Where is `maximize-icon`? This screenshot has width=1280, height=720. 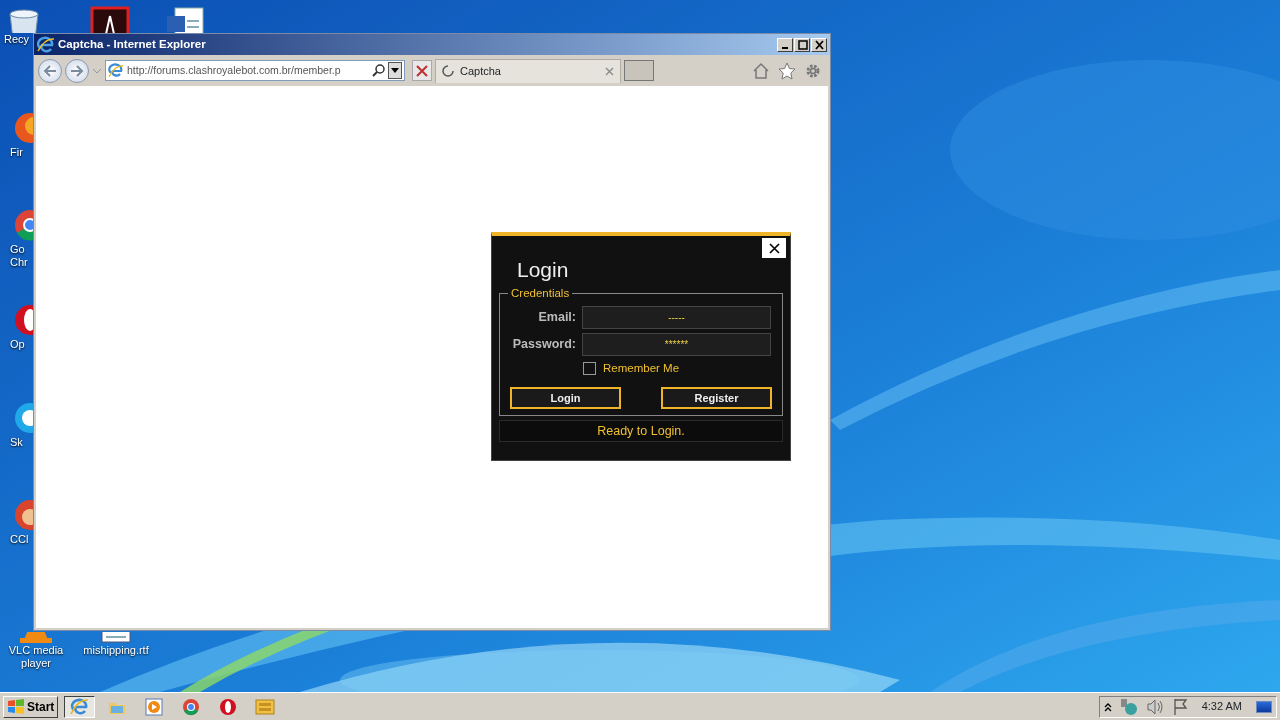
maximize-icon is located at coordinates (802, 44).